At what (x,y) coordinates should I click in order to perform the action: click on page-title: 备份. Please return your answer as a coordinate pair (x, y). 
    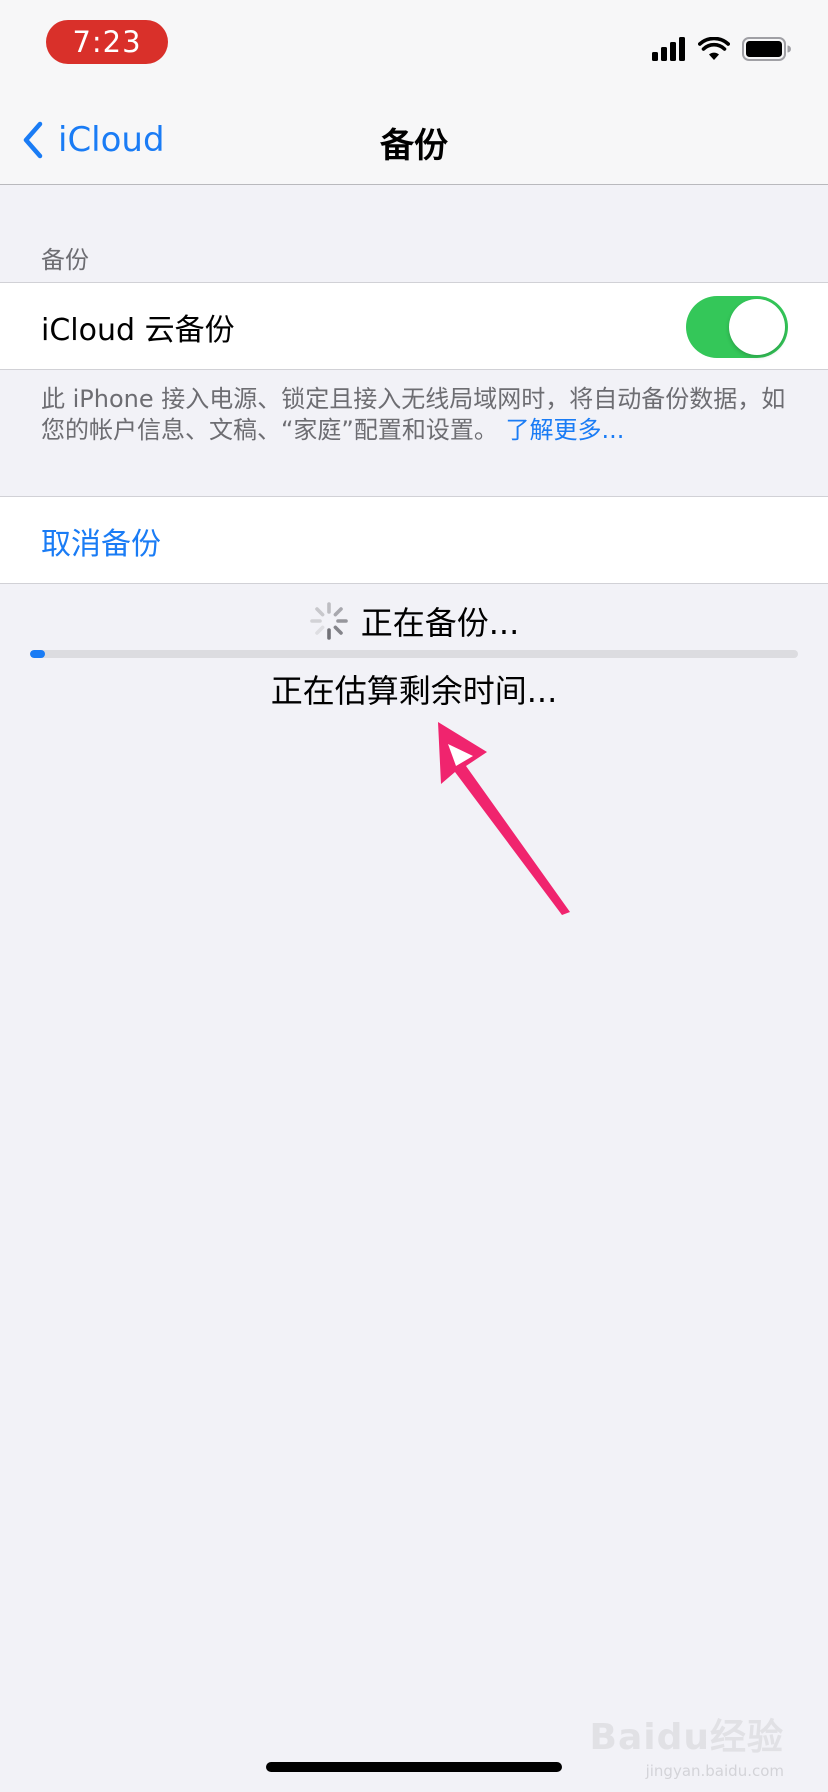
    Looking at the image, I should click on (414, 146).